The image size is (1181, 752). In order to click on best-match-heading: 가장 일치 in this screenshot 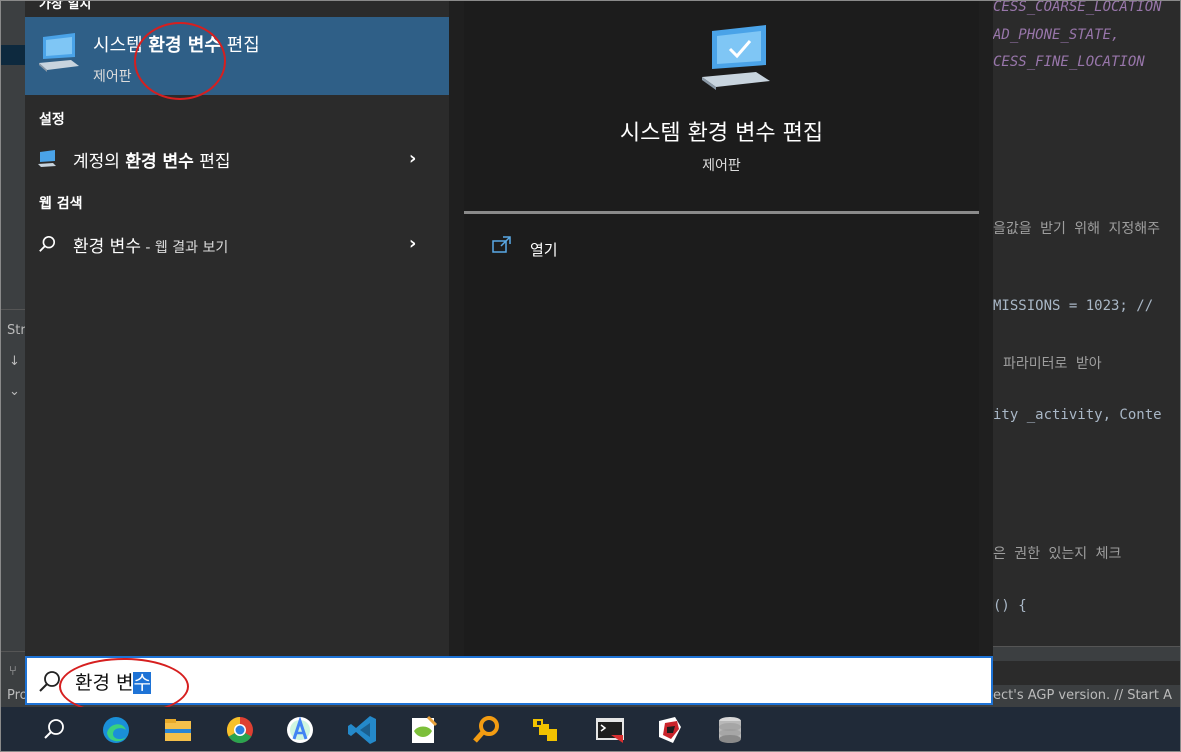, I will do `click(65, 6)`.